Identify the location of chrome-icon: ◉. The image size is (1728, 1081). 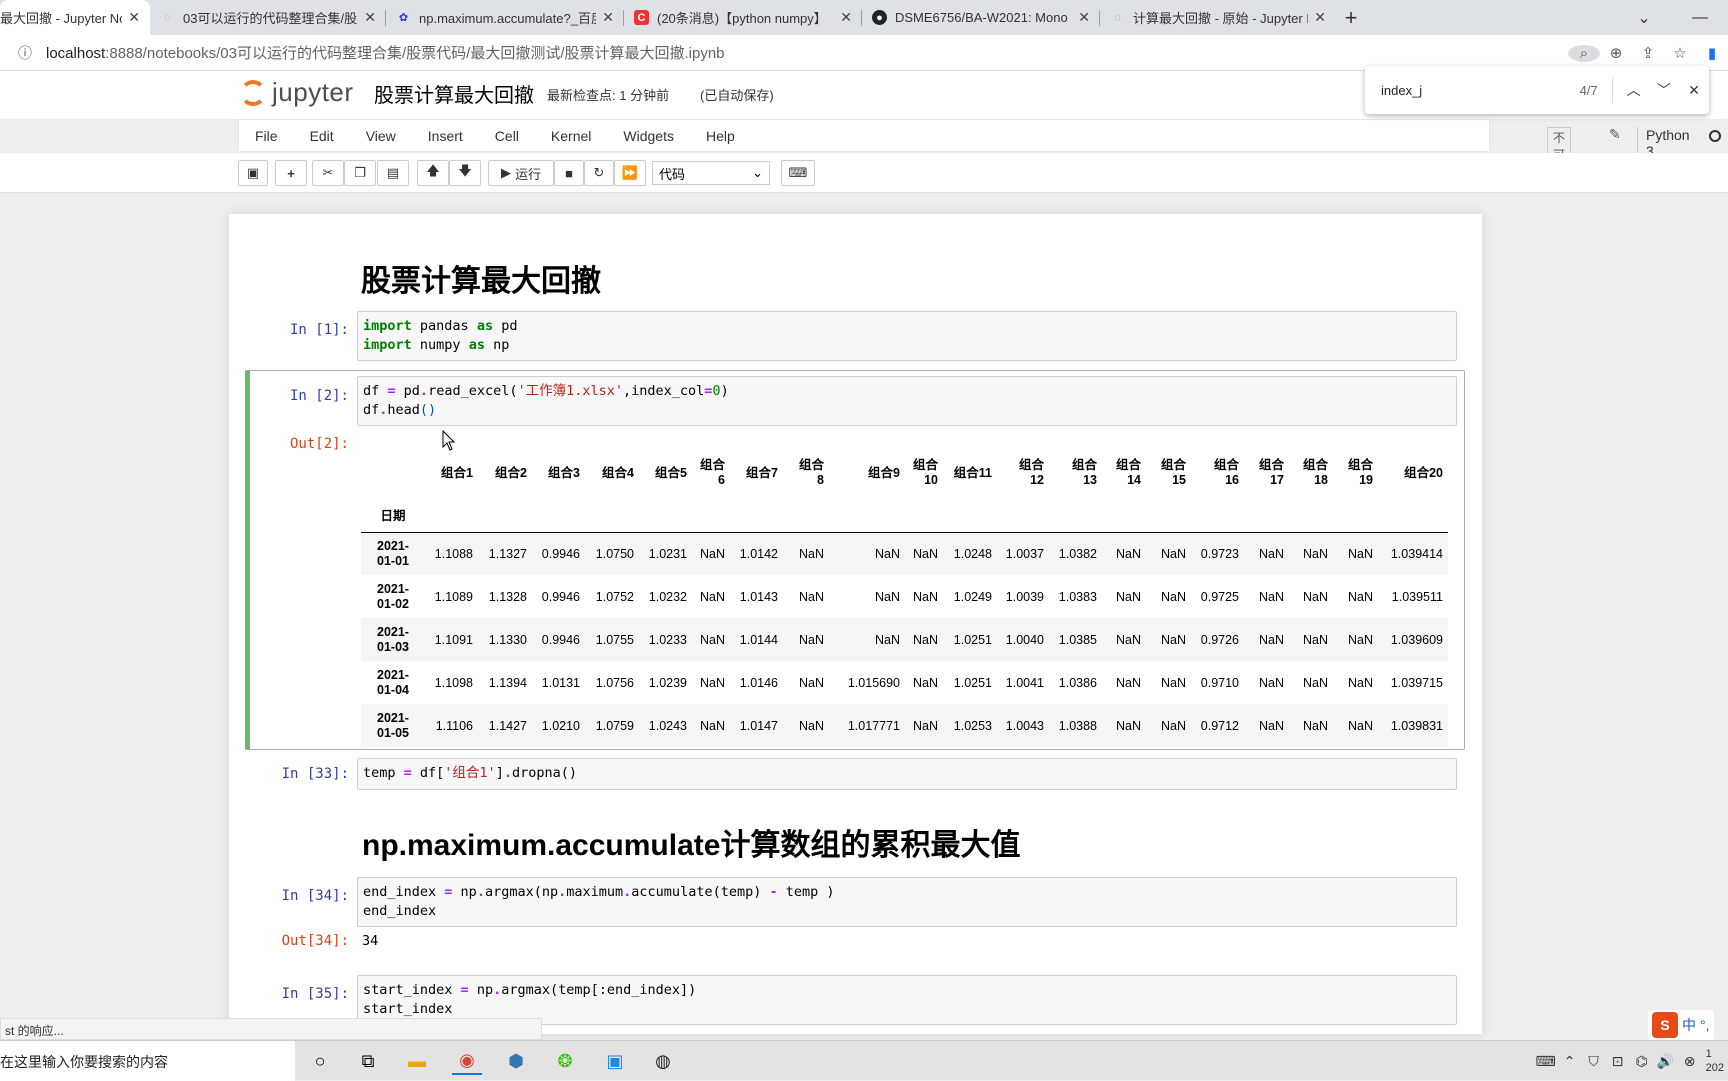
(467, 1061).